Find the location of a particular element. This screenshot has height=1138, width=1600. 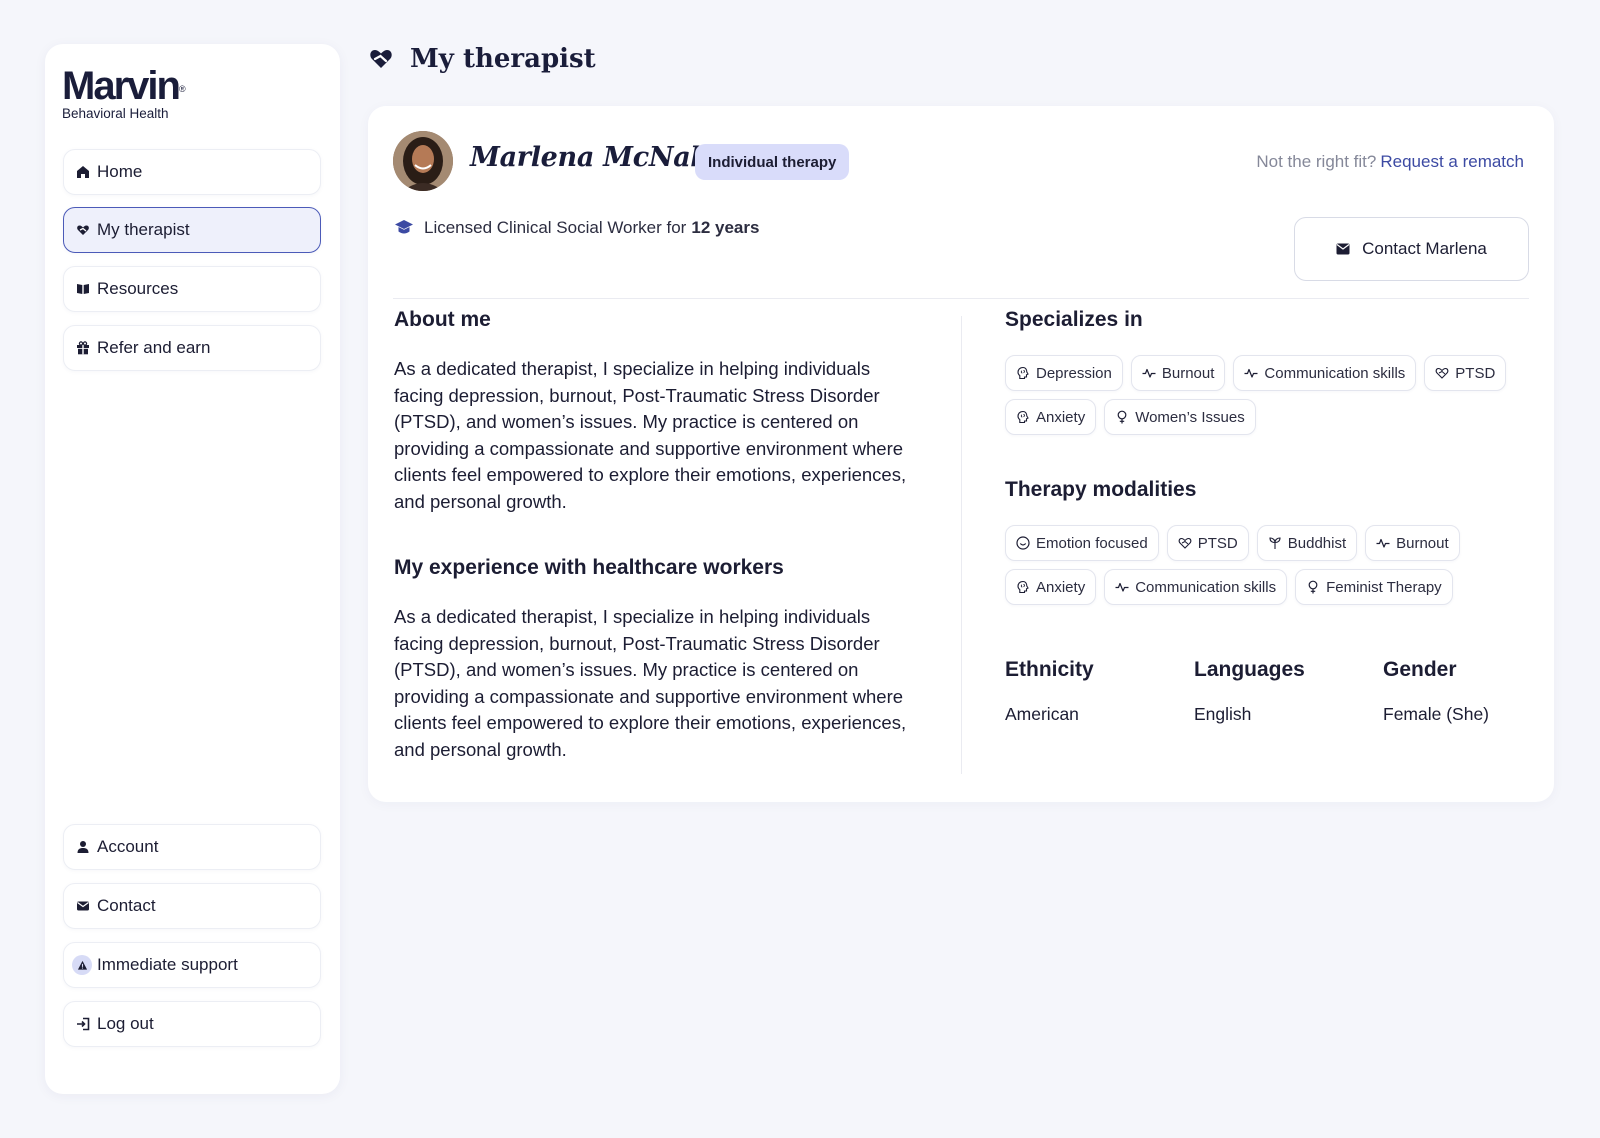

license-text: Licensed Clinical Social Worker for is located at coordinates (555, 227).